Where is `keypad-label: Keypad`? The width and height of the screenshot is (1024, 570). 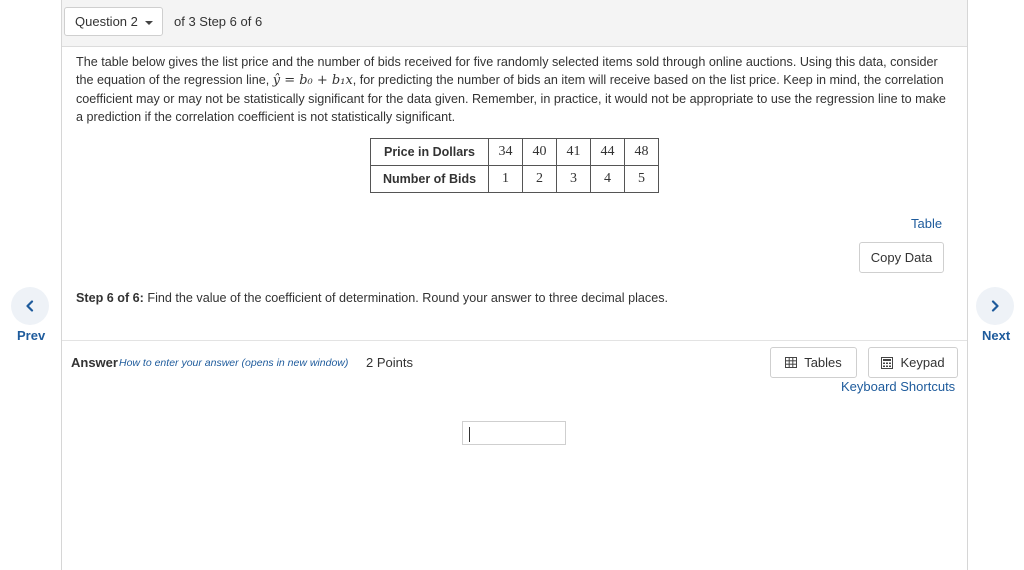
keypad-label: Keypad is located at coordinates (922, 362).